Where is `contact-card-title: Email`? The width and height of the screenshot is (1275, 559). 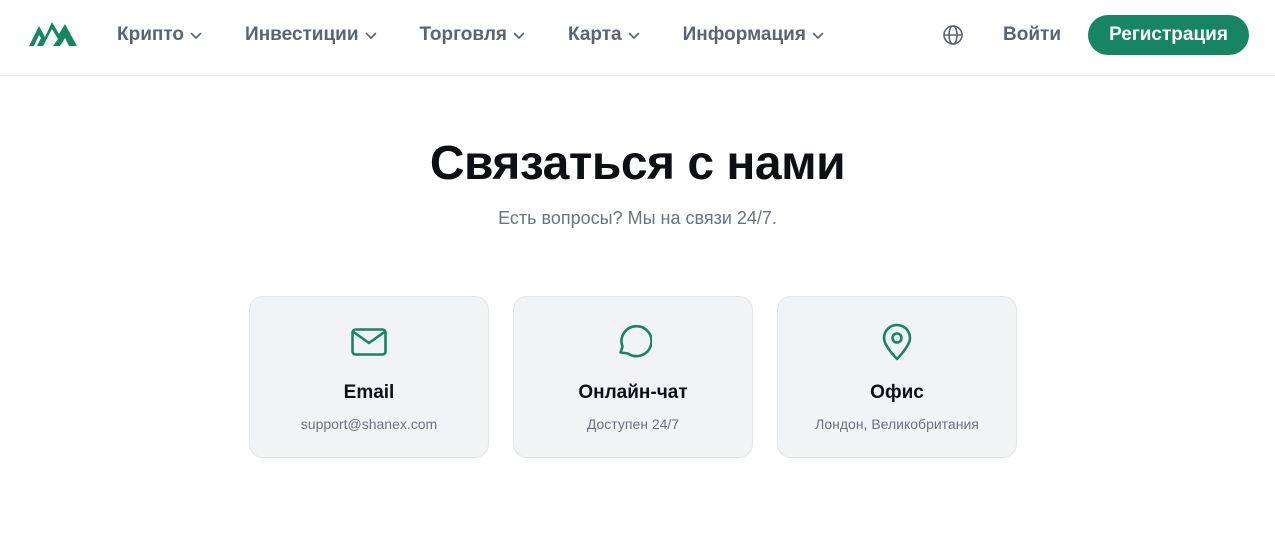
contact-card-title: Email is located at coordinates (369, 392).